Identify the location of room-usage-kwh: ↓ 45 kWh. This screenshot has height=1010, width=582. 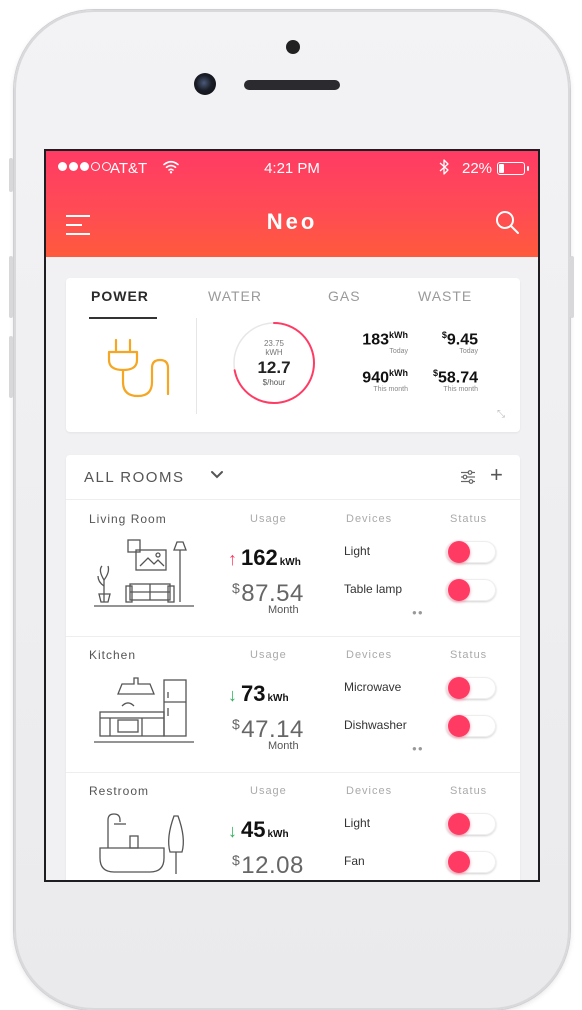
(258, 829).